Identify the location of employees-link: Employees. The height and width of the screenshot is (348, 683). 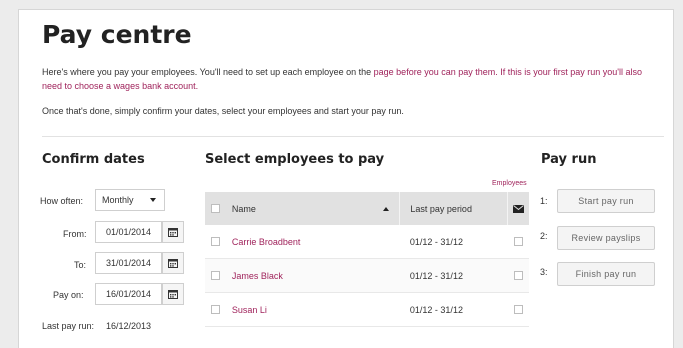
(509, 183).